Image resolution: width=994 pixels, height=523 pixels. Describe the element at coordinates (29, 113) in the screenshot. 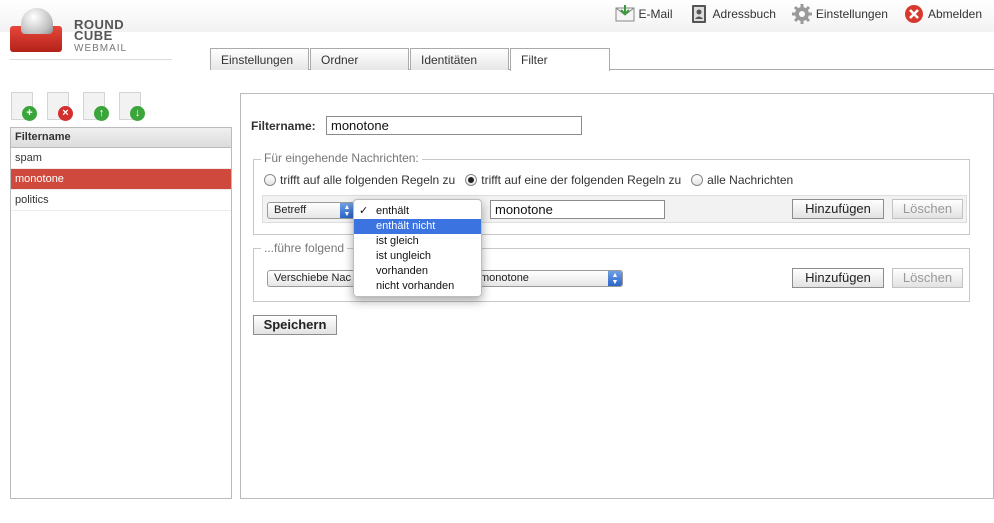

I see `add-filter-icon: +` at that location.